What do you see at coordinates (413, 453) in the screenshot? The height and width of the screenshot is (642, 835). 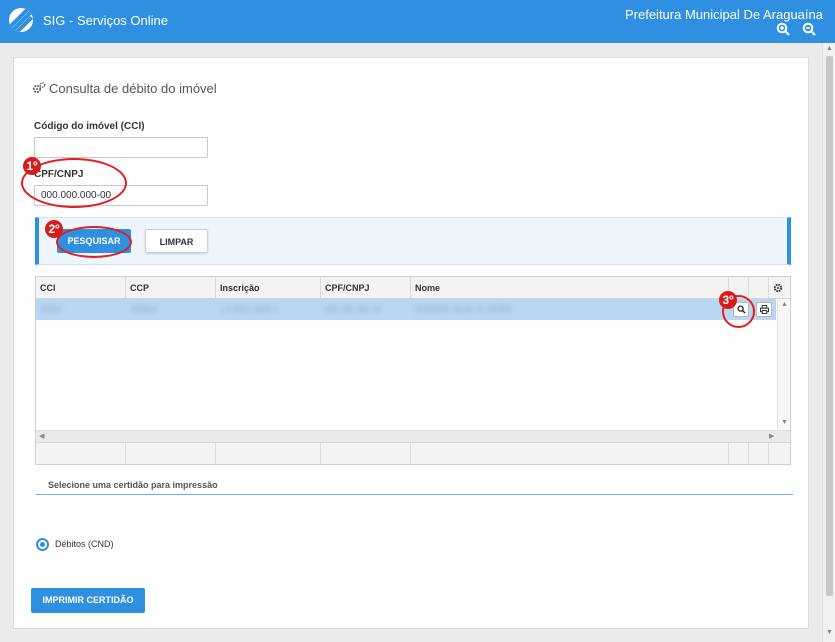 I see `grid-footer` at bounding box center [413, 453].